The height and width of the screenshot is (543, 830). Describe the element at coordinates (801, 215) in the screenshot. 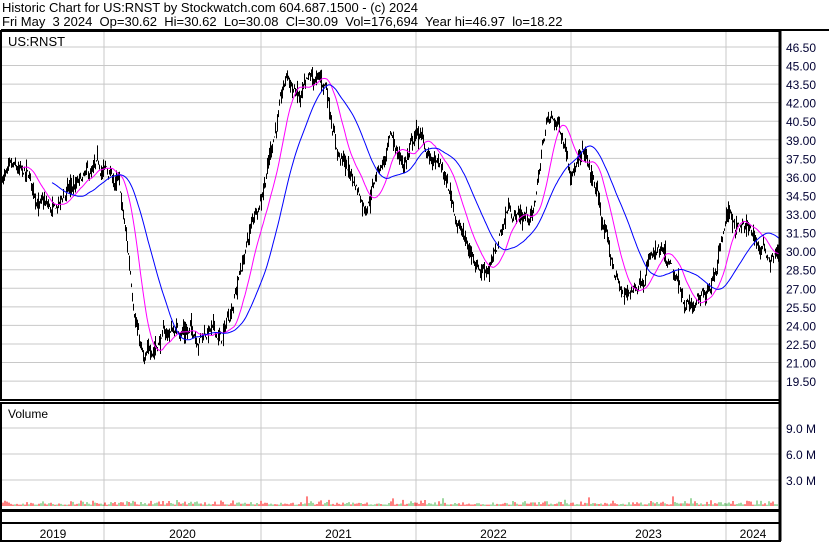

I see `price-tick-label: 33.00` at that location.